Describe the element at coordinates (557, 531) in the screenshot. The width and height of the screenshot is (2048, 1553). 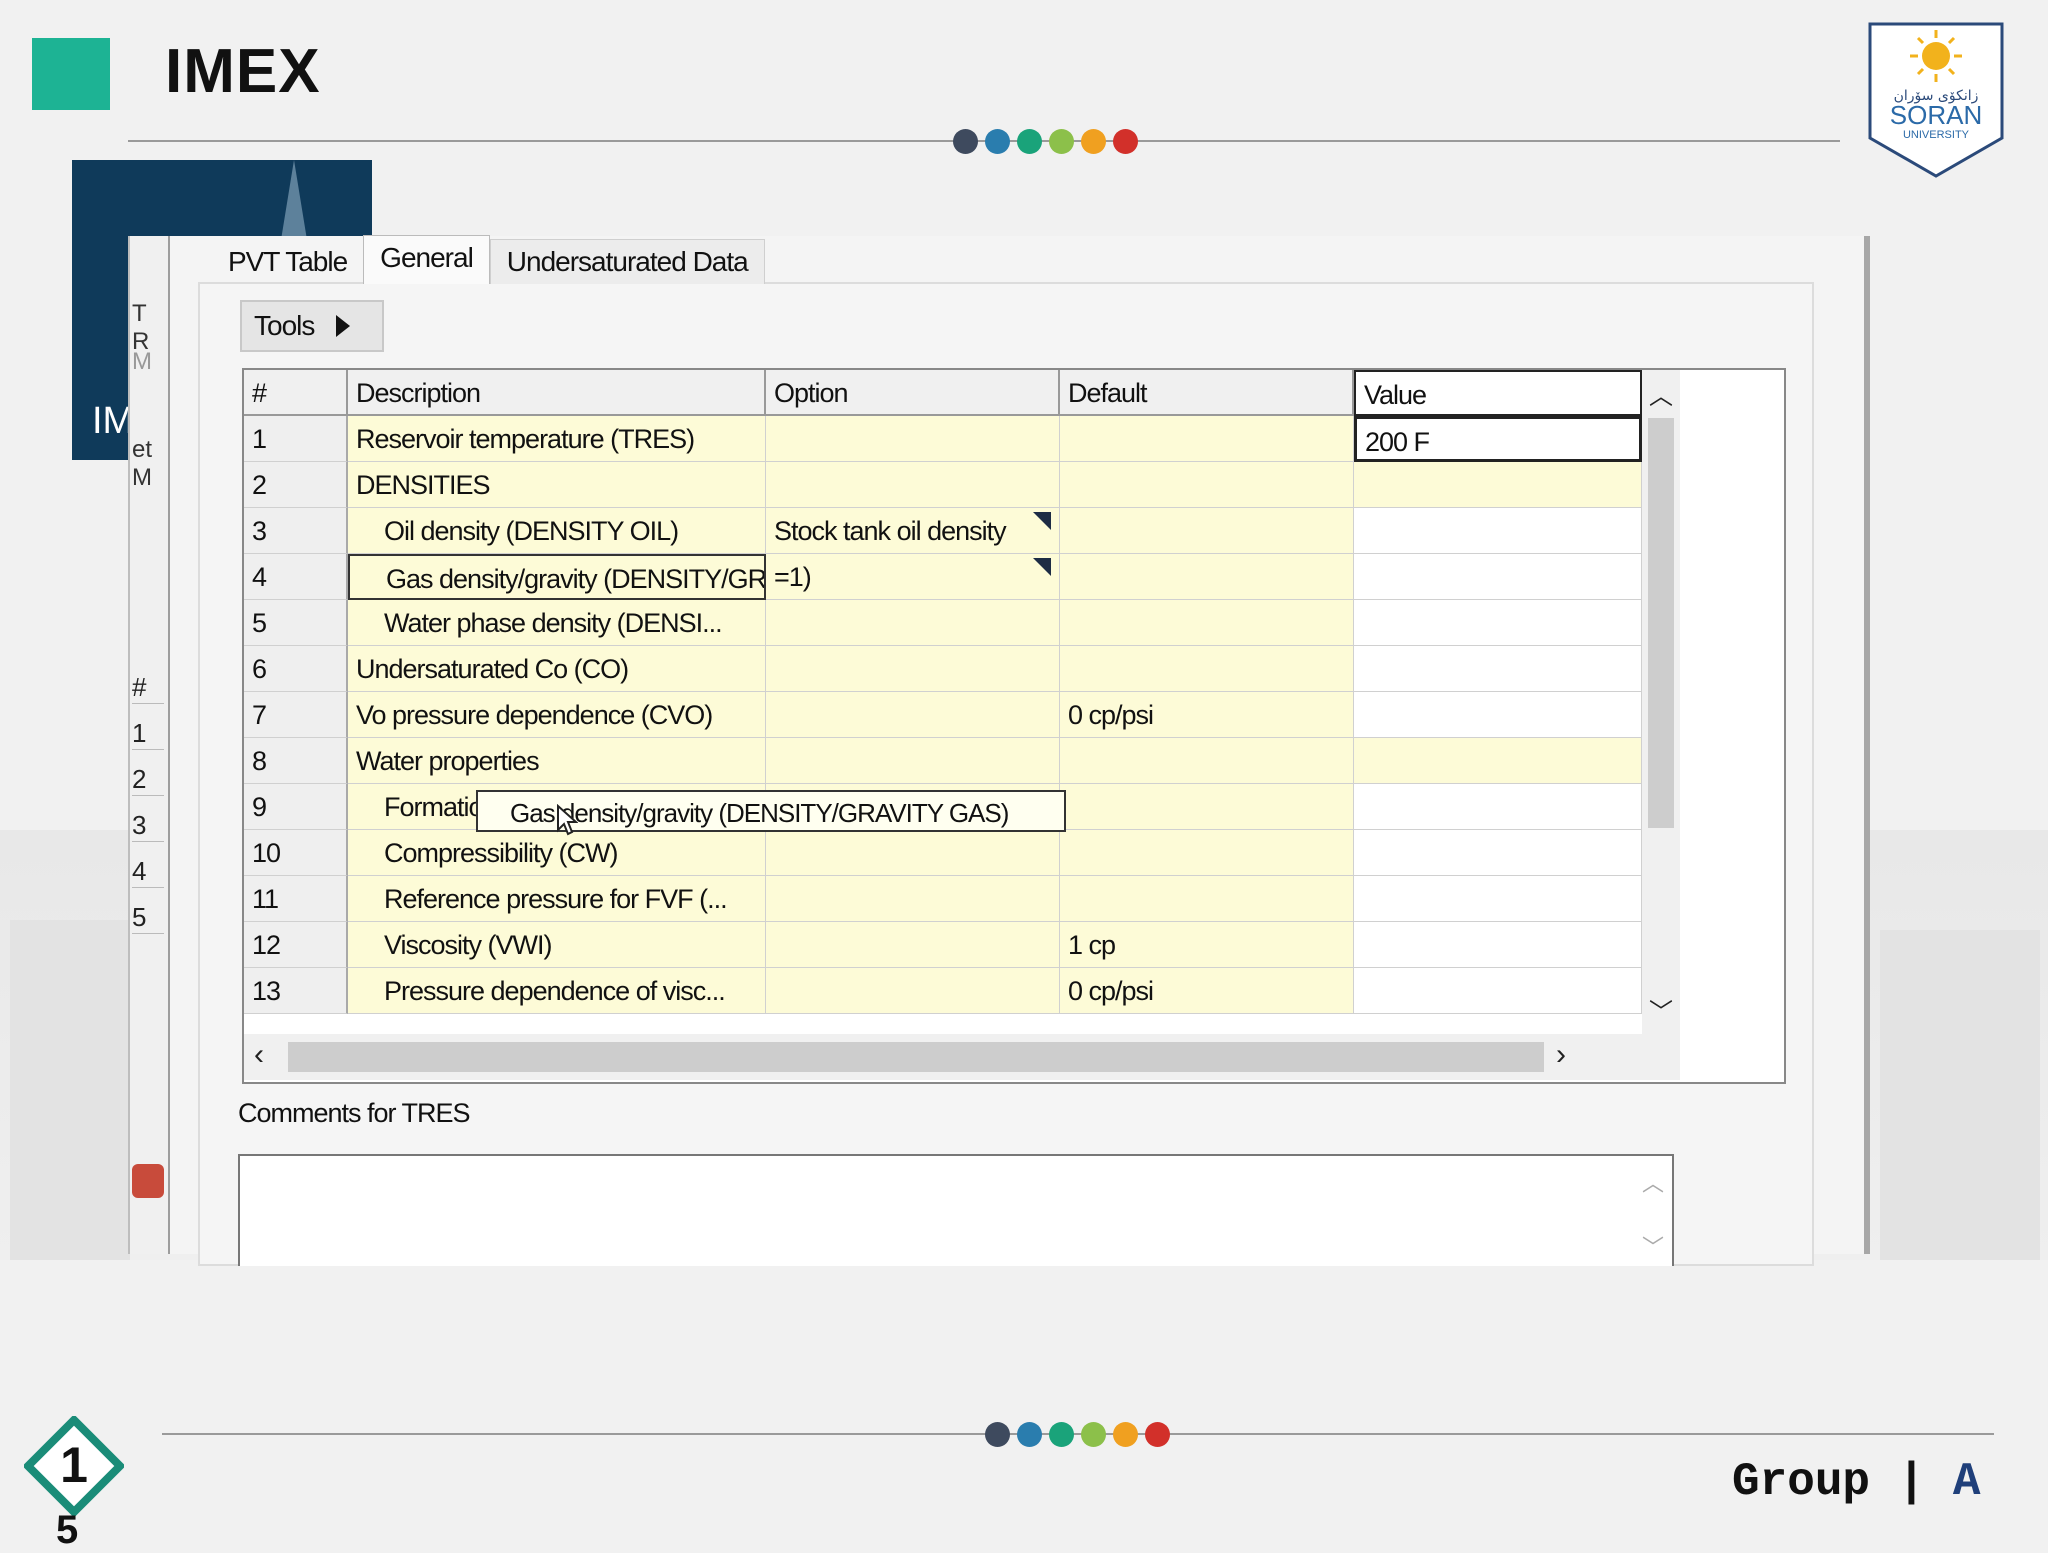
I see `description-cell: Oil density (DENSITY OIL)` at that location.